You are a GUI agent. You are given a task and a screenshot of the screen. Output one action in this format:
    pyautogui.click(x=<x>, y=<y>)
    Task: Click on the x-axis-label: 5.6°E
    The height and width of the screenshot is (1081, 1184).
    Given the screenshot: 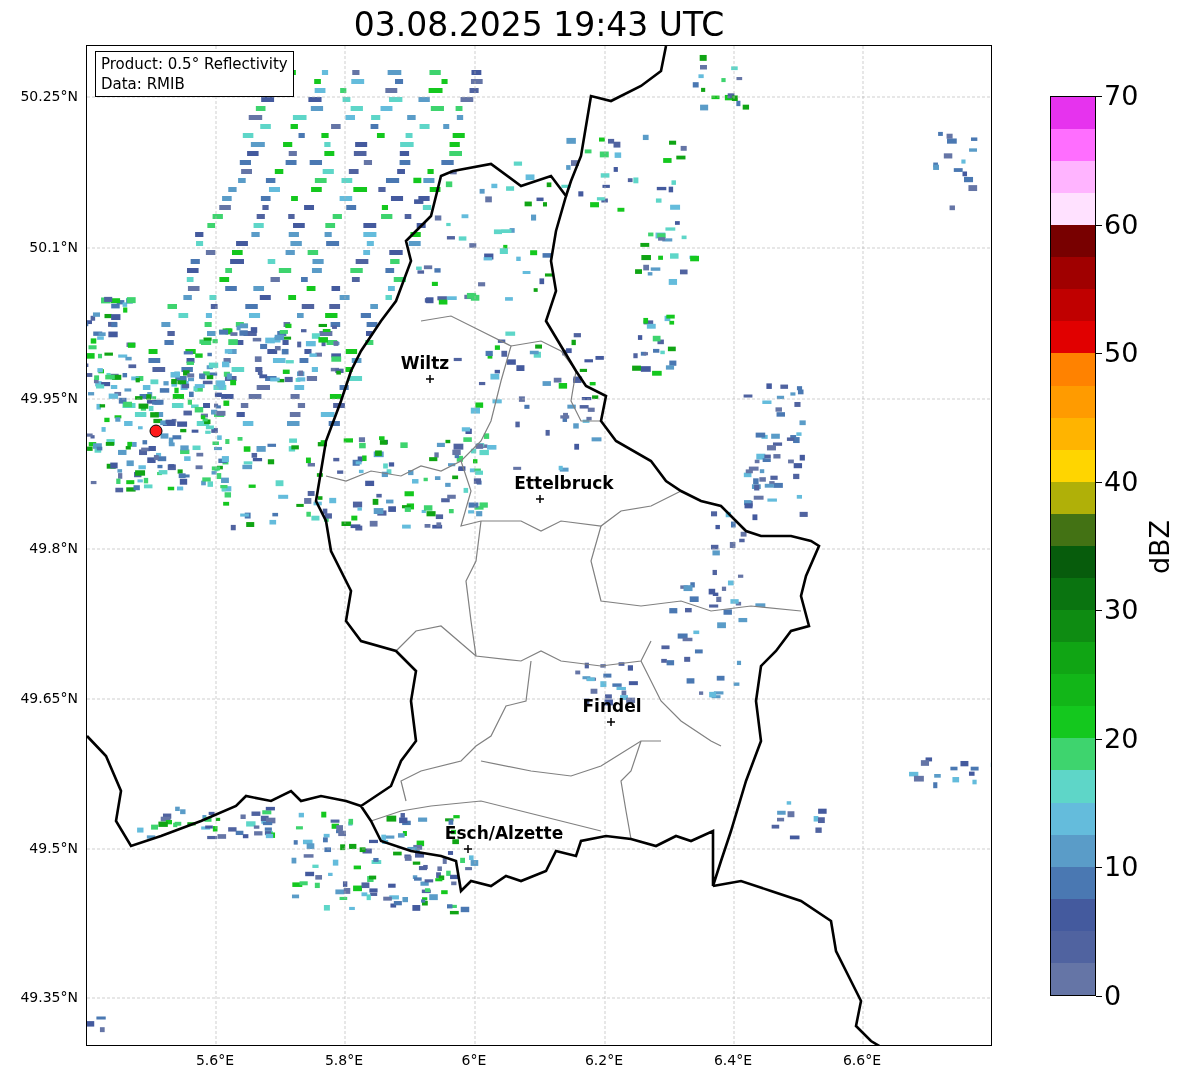 What is the action you would take?
    pyautogui.click(x=215, y=1060)
    